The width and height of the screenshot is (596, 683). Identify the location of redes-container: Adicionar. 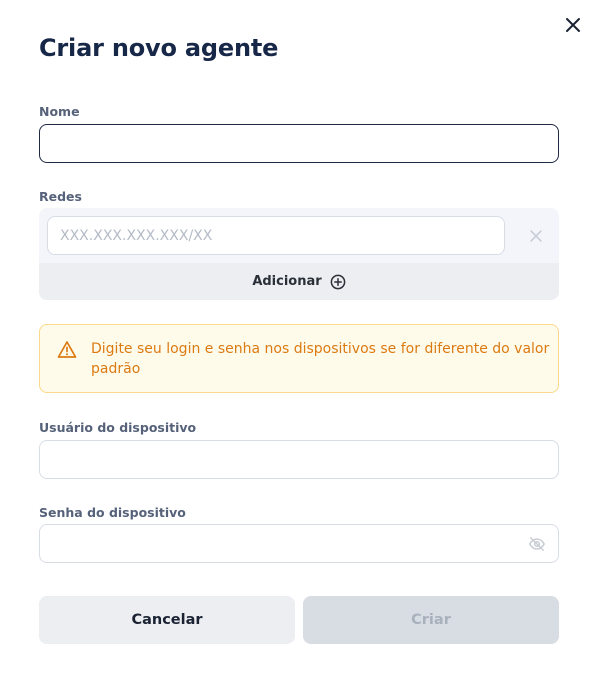
(299, 254).